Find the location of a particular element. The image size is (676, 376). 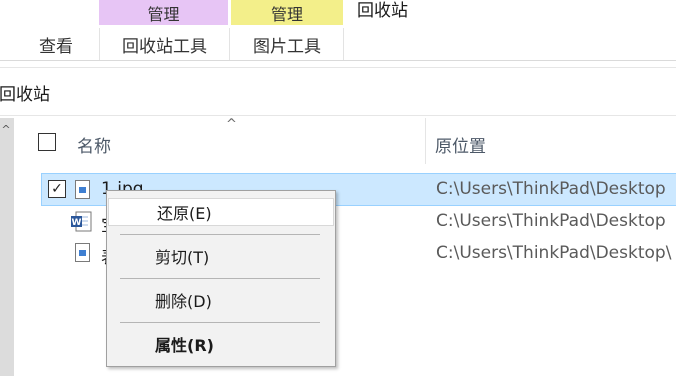

tab-recycle-bin-tools: 回收站工具 is located at coordinates (164, 44).